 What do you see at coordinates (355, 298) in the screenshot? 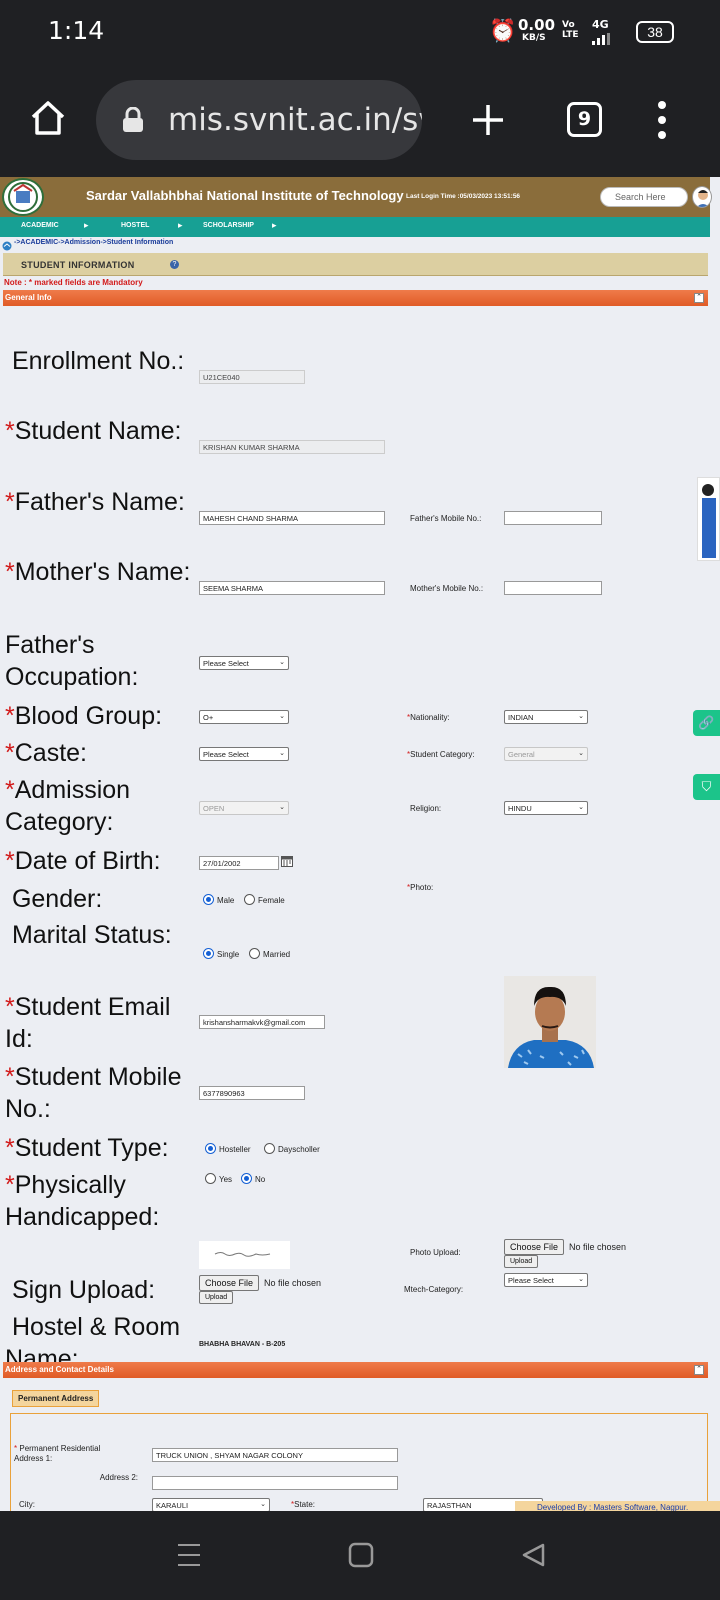
I see `general-info-header: General Info ⌃` at bounding box center [355, 298].